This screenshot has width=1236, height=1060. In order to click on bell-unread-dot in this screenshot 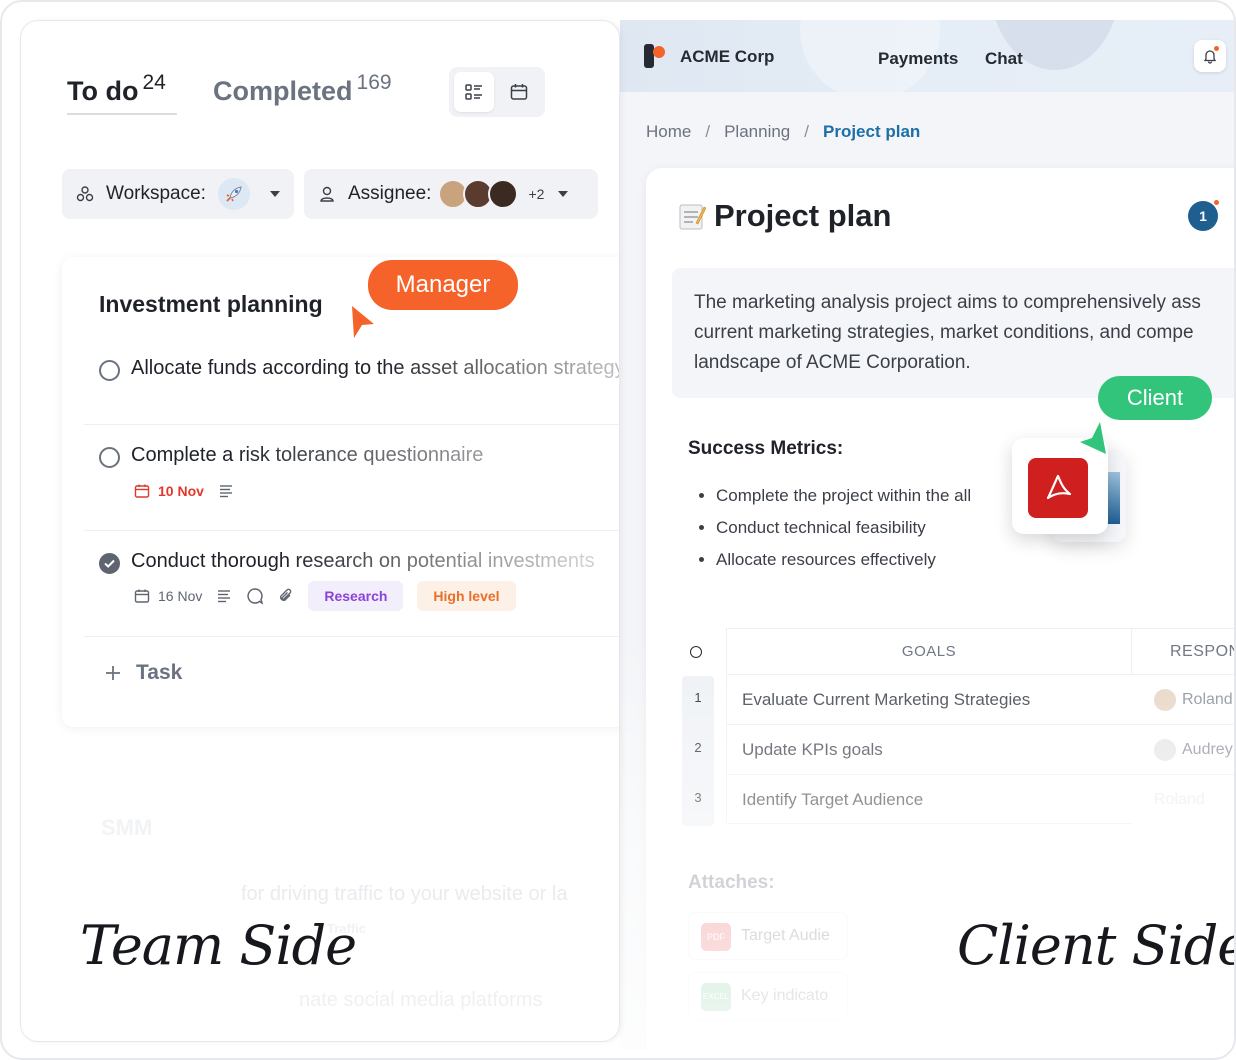, I will do `click(1216, 48)`.